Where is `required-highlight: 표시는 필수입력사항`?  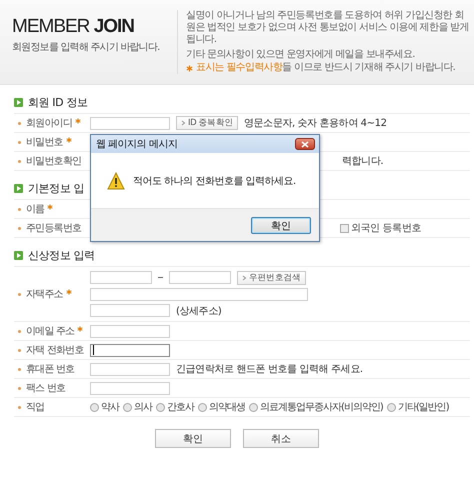
required-highlight: 표시는 필수입력사항 is located at coordinates (239, 68).